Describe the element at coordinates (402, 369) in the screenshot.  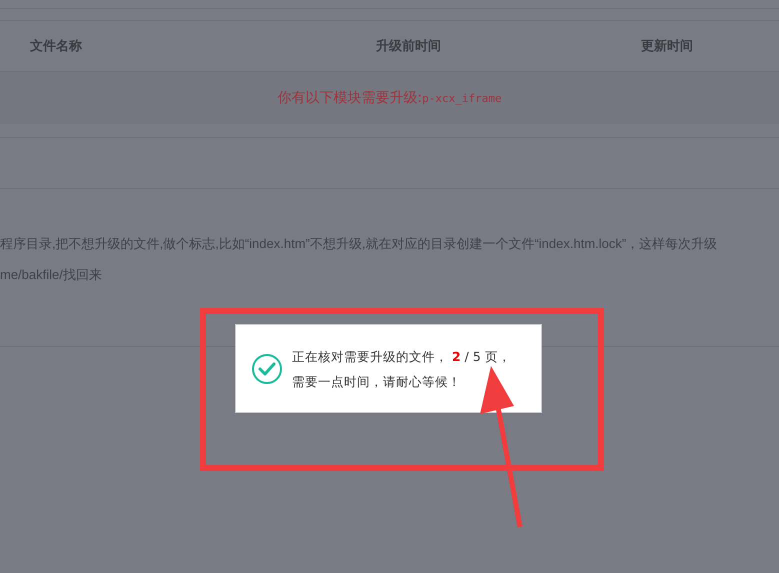
I see `progress-message: 正在核对需要升级的文件， 2 / 5 页，需要一点时间，请耐心等候！` at that location.